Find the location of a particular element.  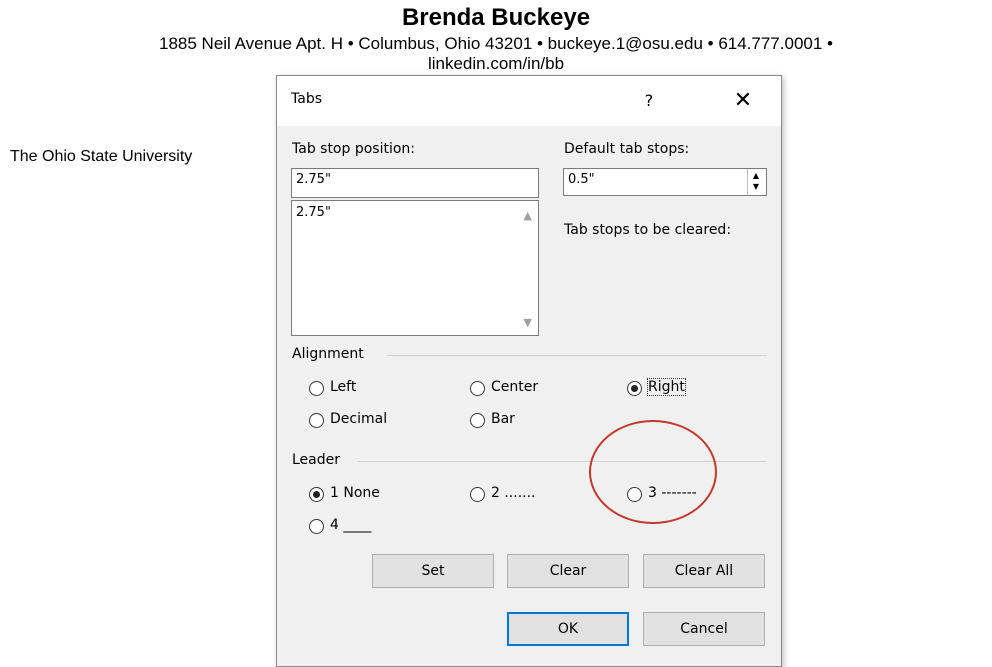

ok-button: OK is located at coordinates (568, 629).